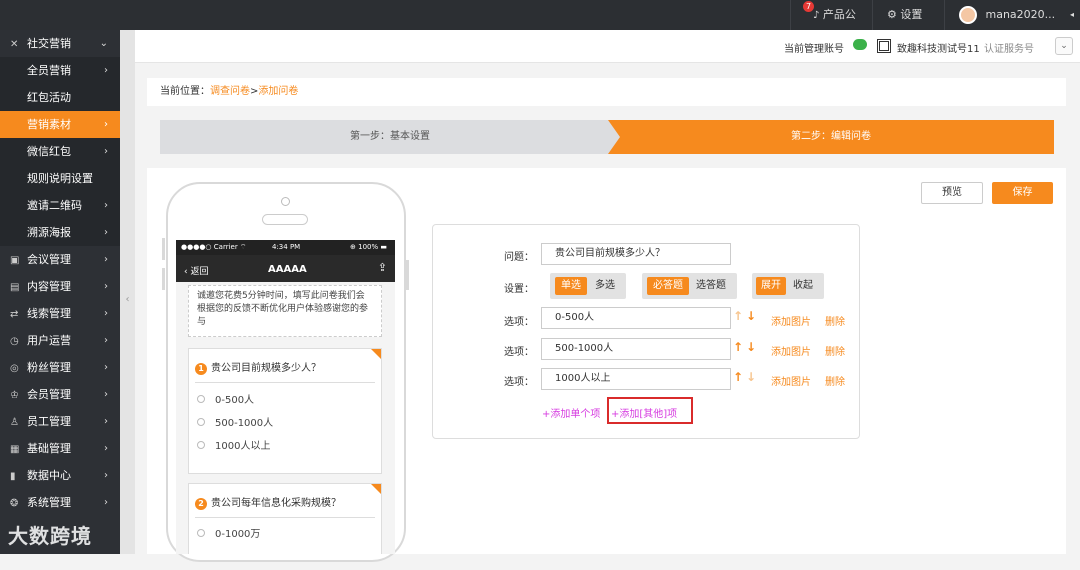  What do you see at coordinates (60, 502) in the screenshot?
I see `sidebar-item-system: ❂ 系统管理 ›` at bounding box center [60, 502].